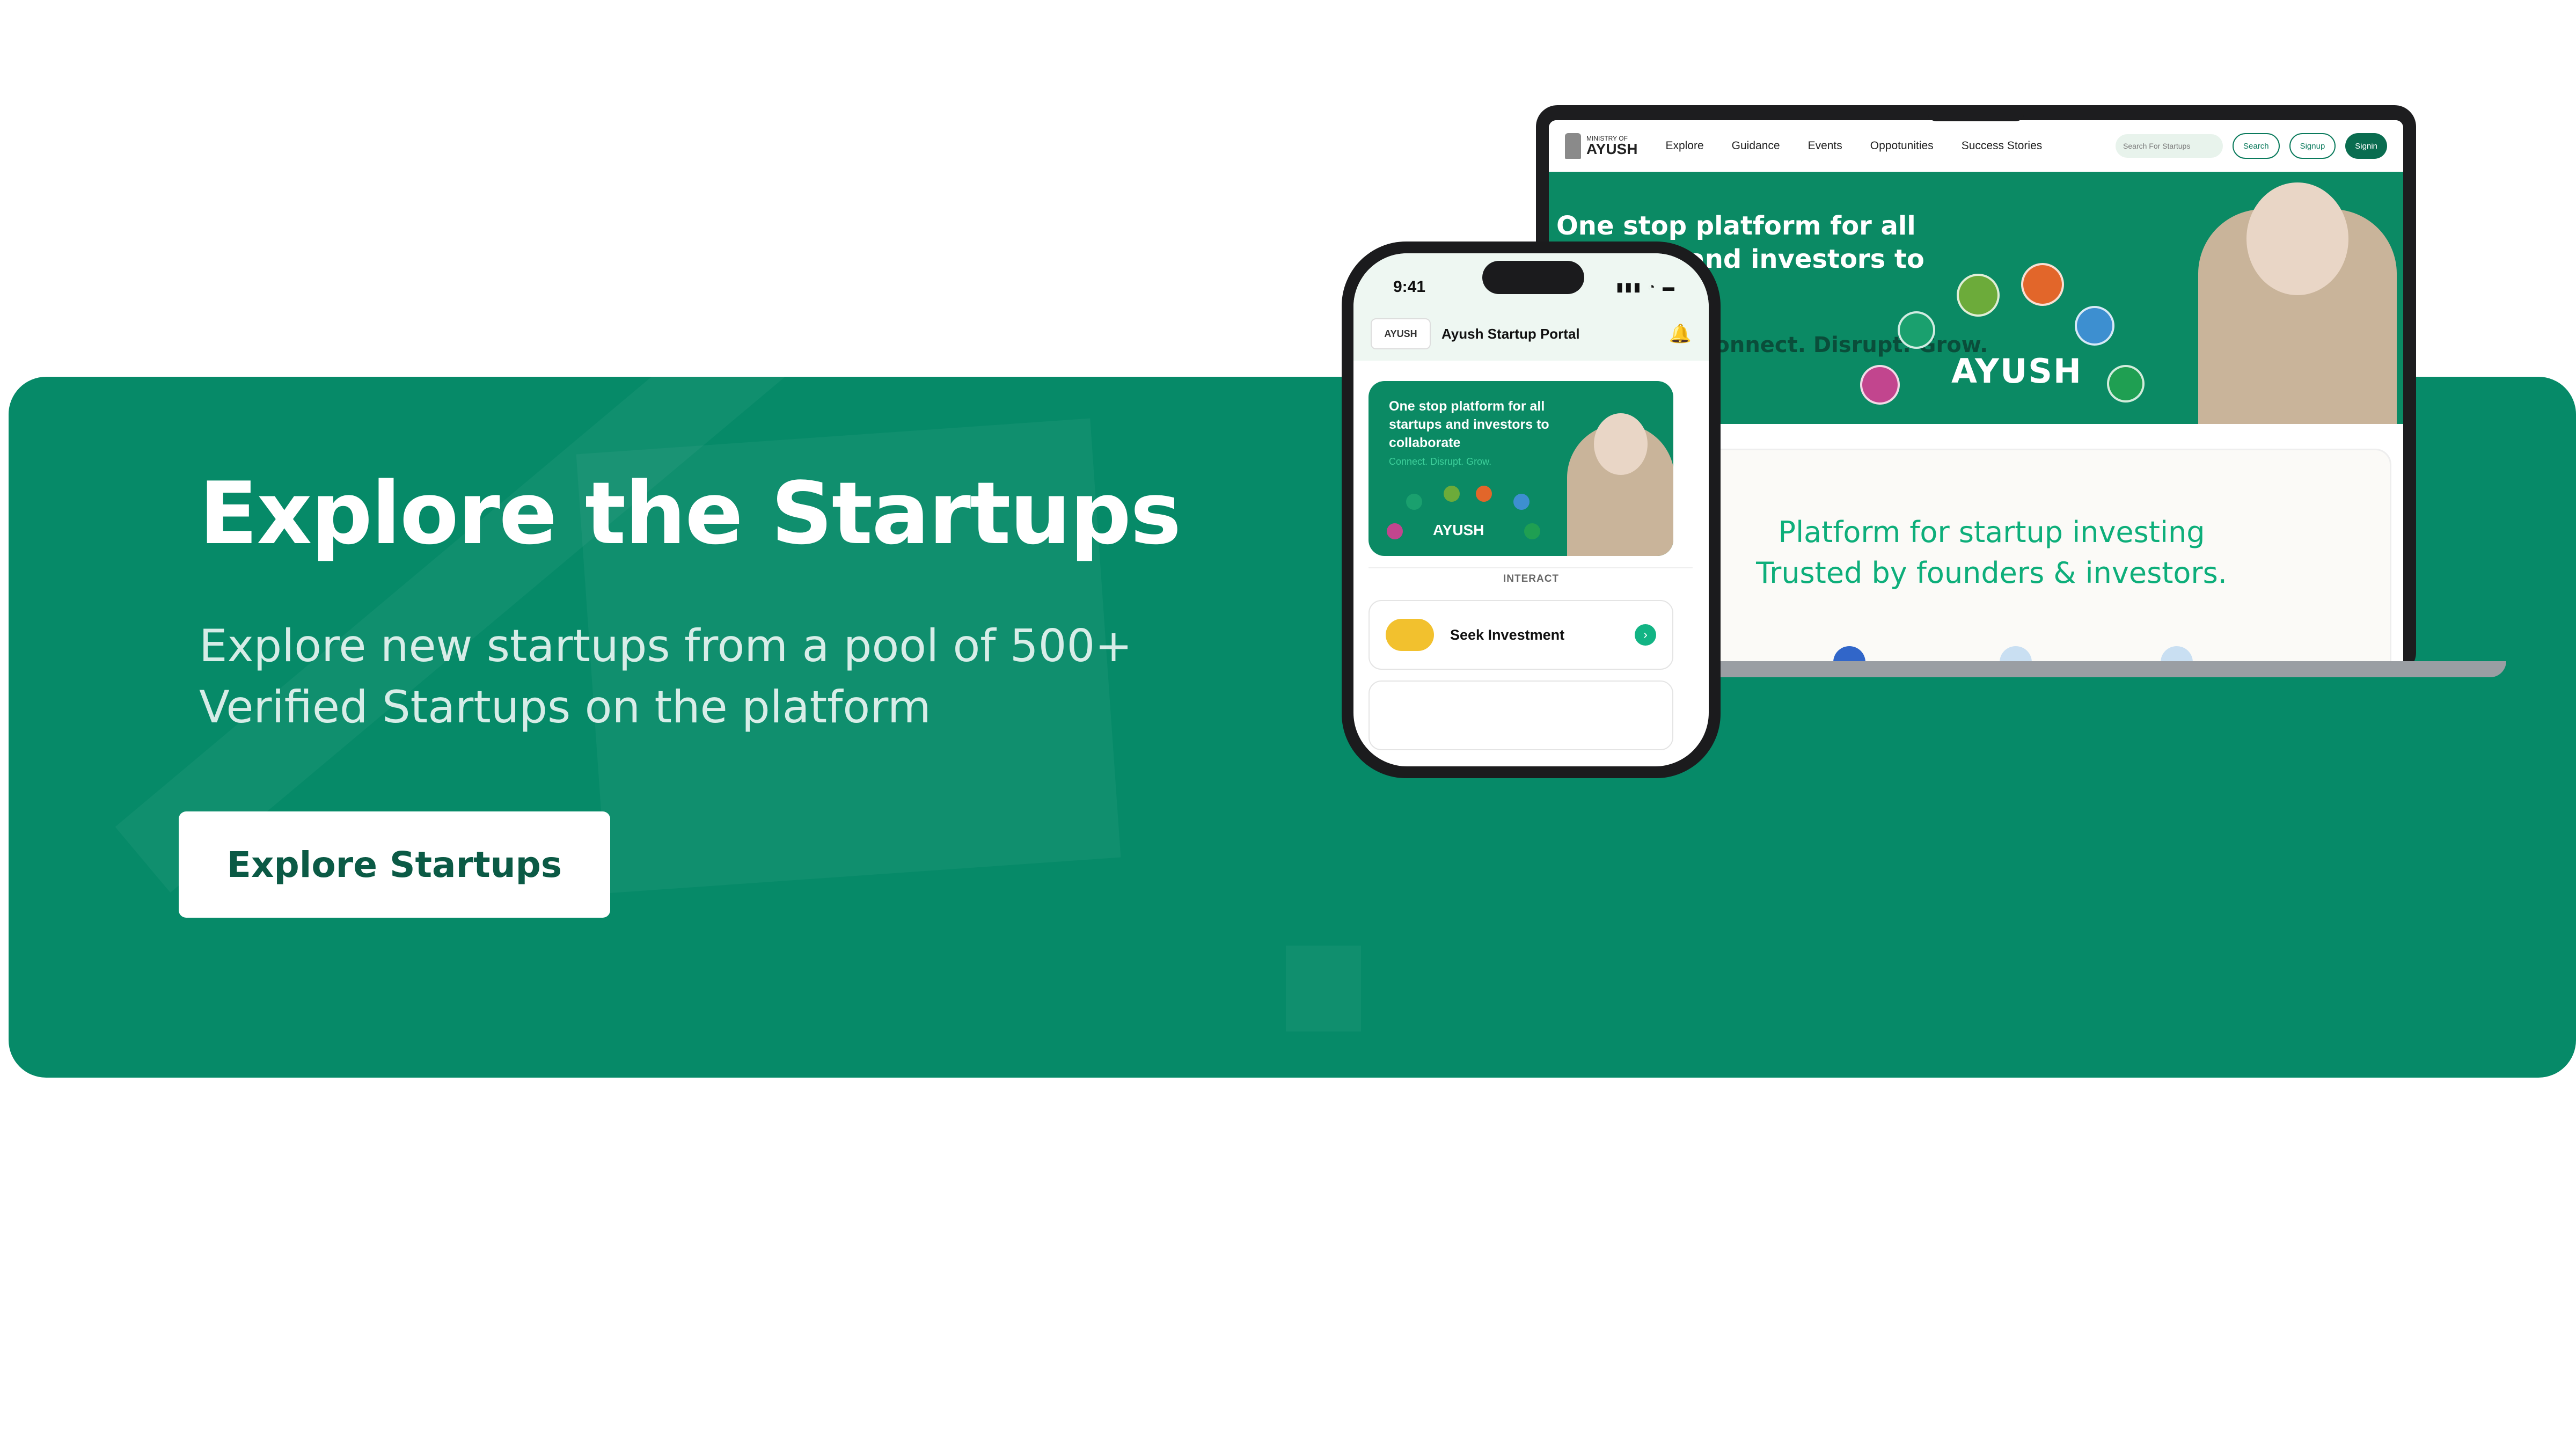 The image size is (2576, 1449). I want to click on interact-section-label: INTERACT, so click(1531, 578).